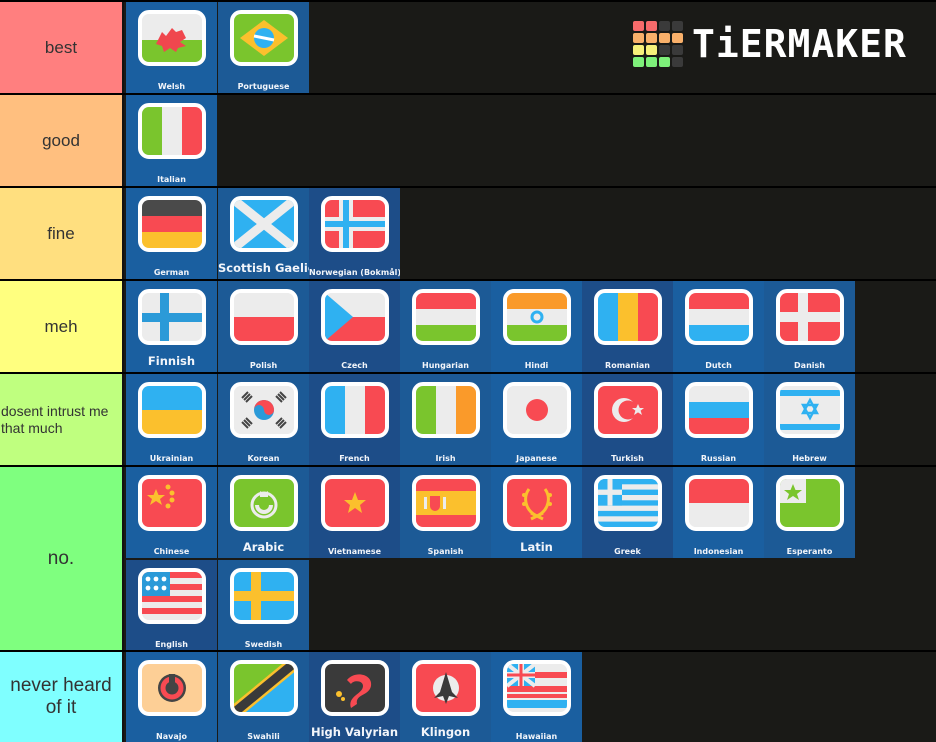 The width and height of the screenshot is (936, 742). I want to click on italy-flag-icon, so click(172, 131).